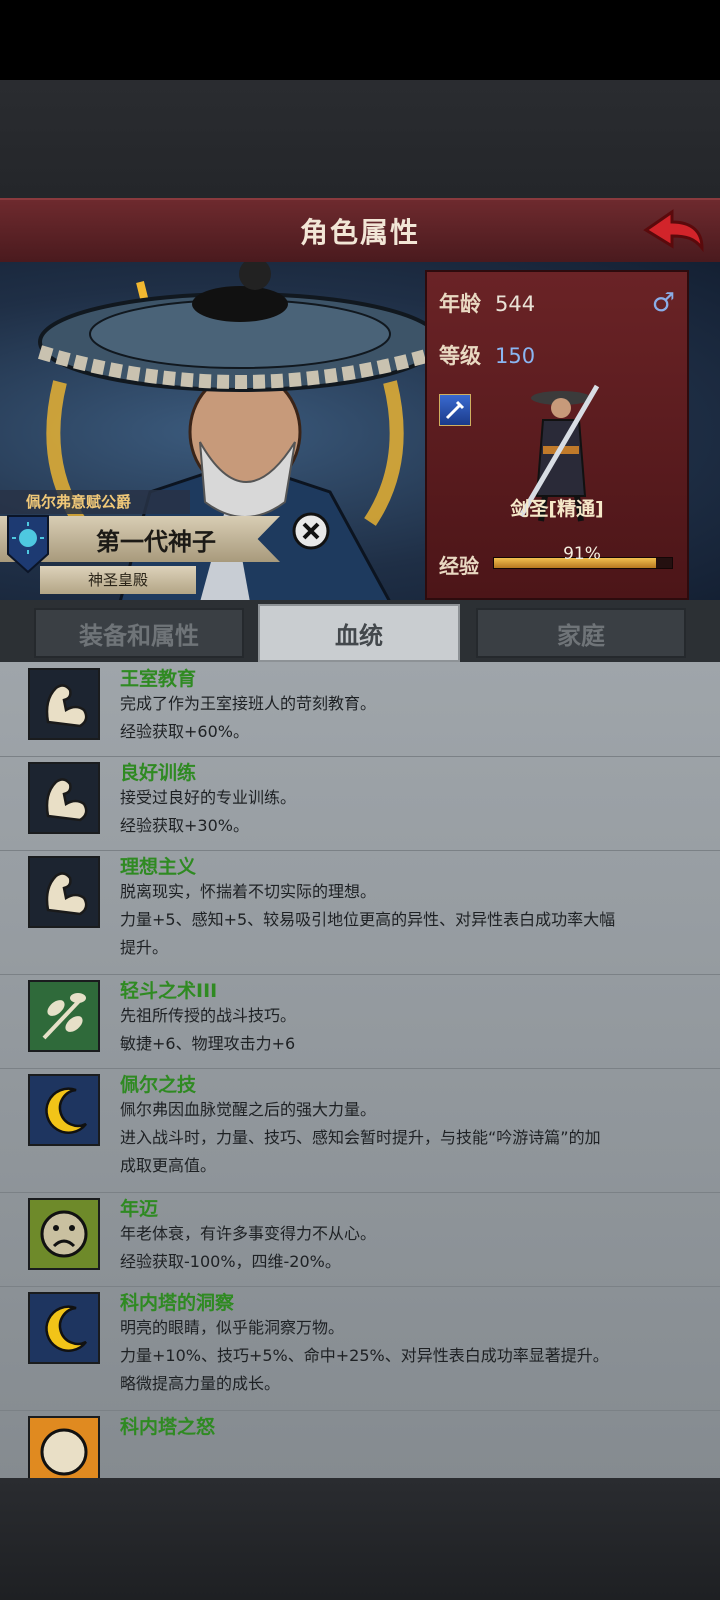 The image size is (720, 1600). What do you see at coordinates (28, 544) in the screenshot?
I see `crest-shield-icon` at bounding box center [28, 544].